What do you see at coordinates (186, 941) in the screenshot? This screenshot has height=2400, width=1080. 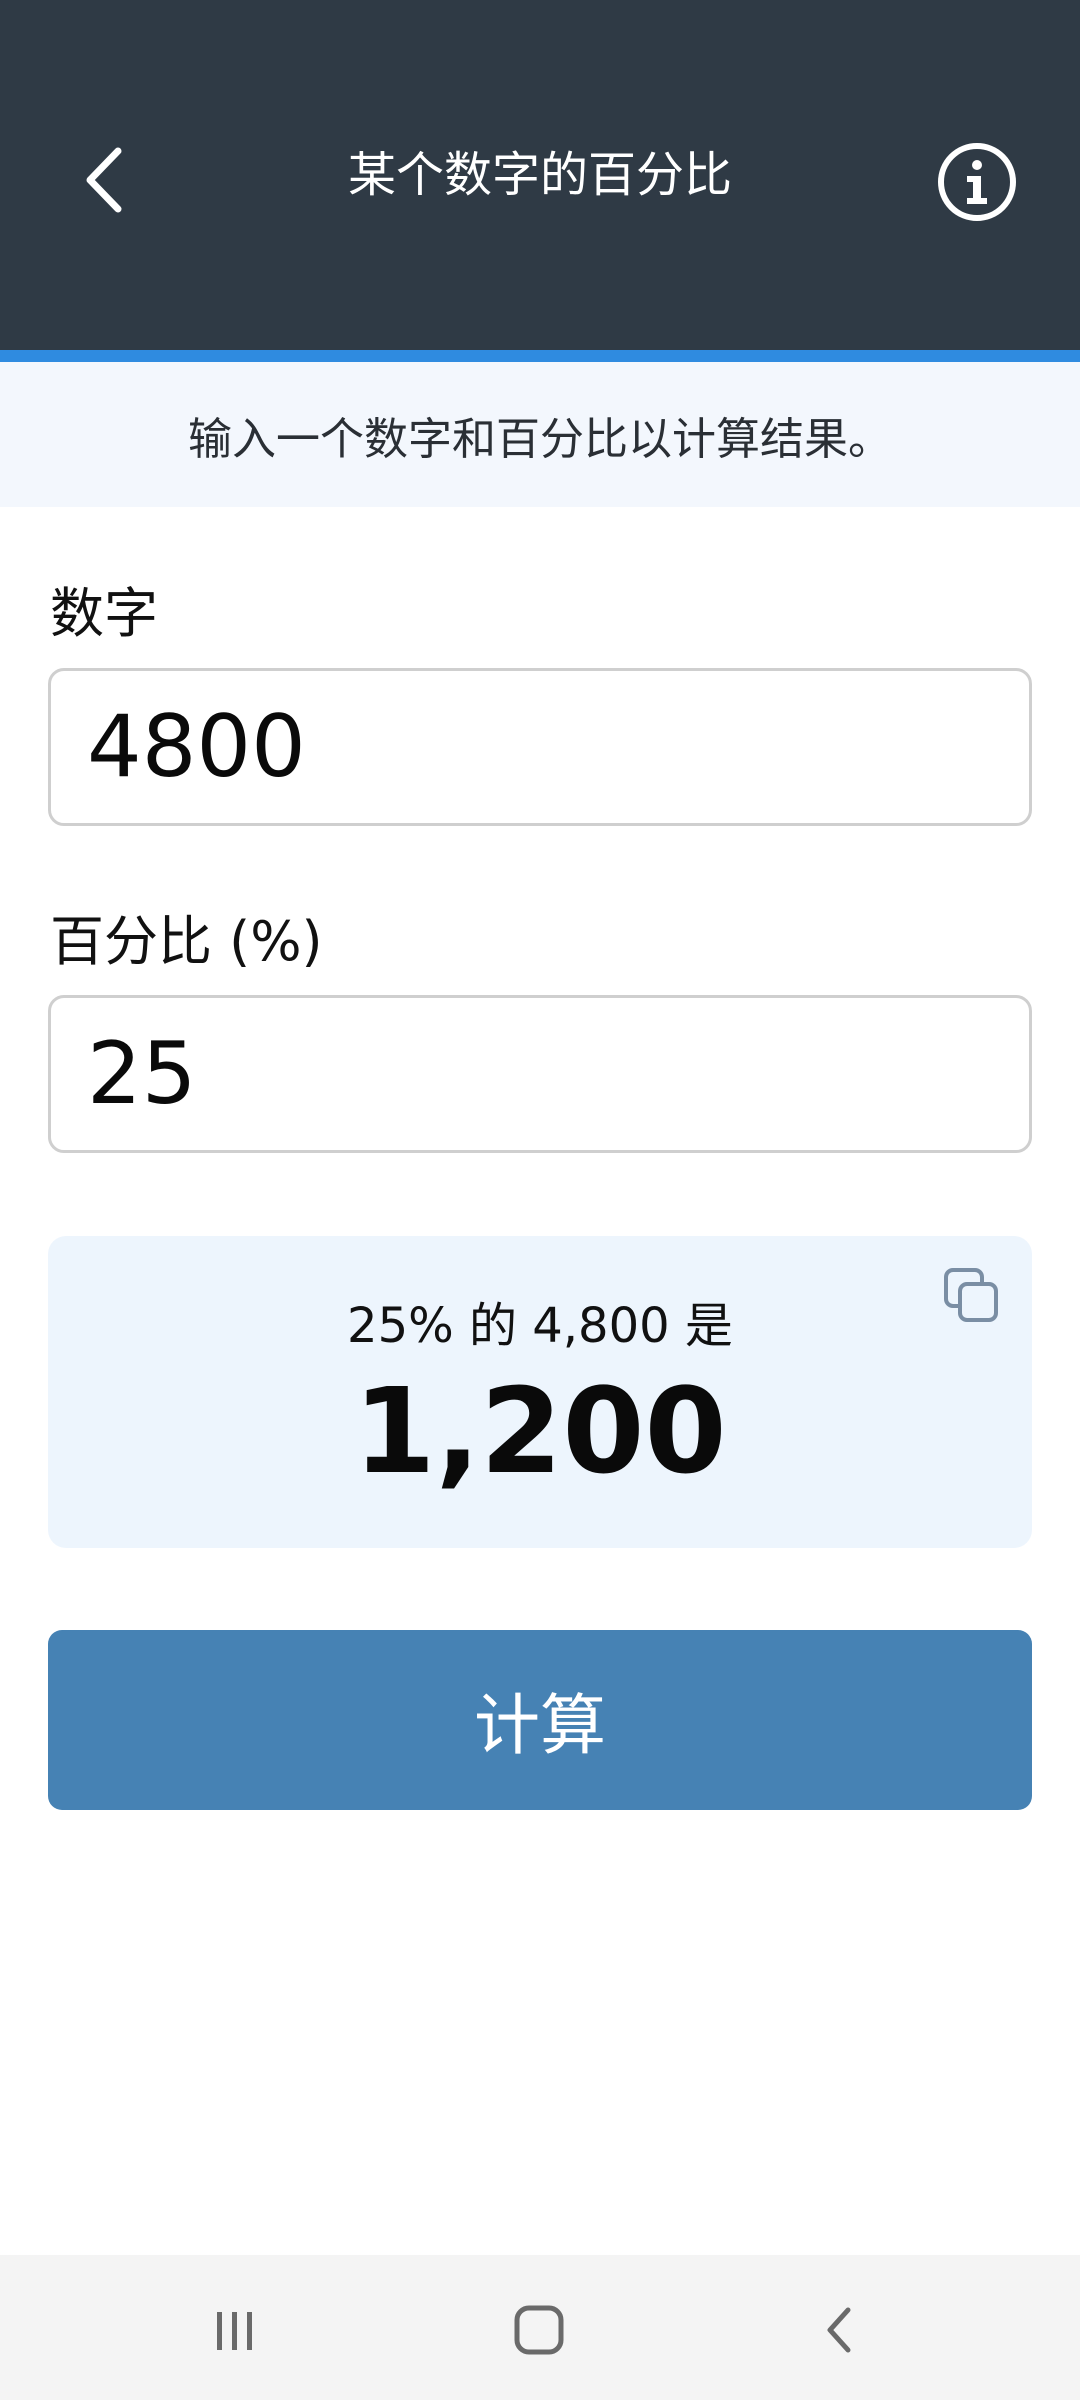 I see `percent-label: 百分比 (%)` at bounding box center [186, 941].